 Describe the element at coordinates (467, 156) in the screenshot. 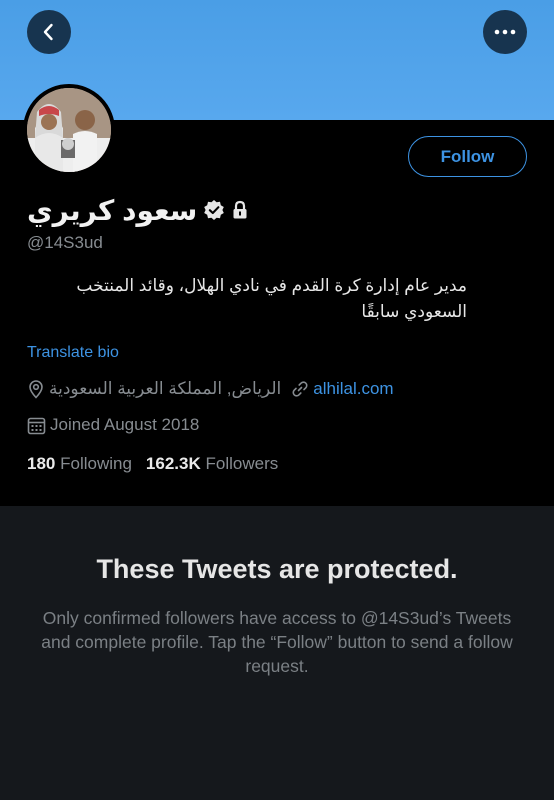

I see `follow-button: Follow` at that location.